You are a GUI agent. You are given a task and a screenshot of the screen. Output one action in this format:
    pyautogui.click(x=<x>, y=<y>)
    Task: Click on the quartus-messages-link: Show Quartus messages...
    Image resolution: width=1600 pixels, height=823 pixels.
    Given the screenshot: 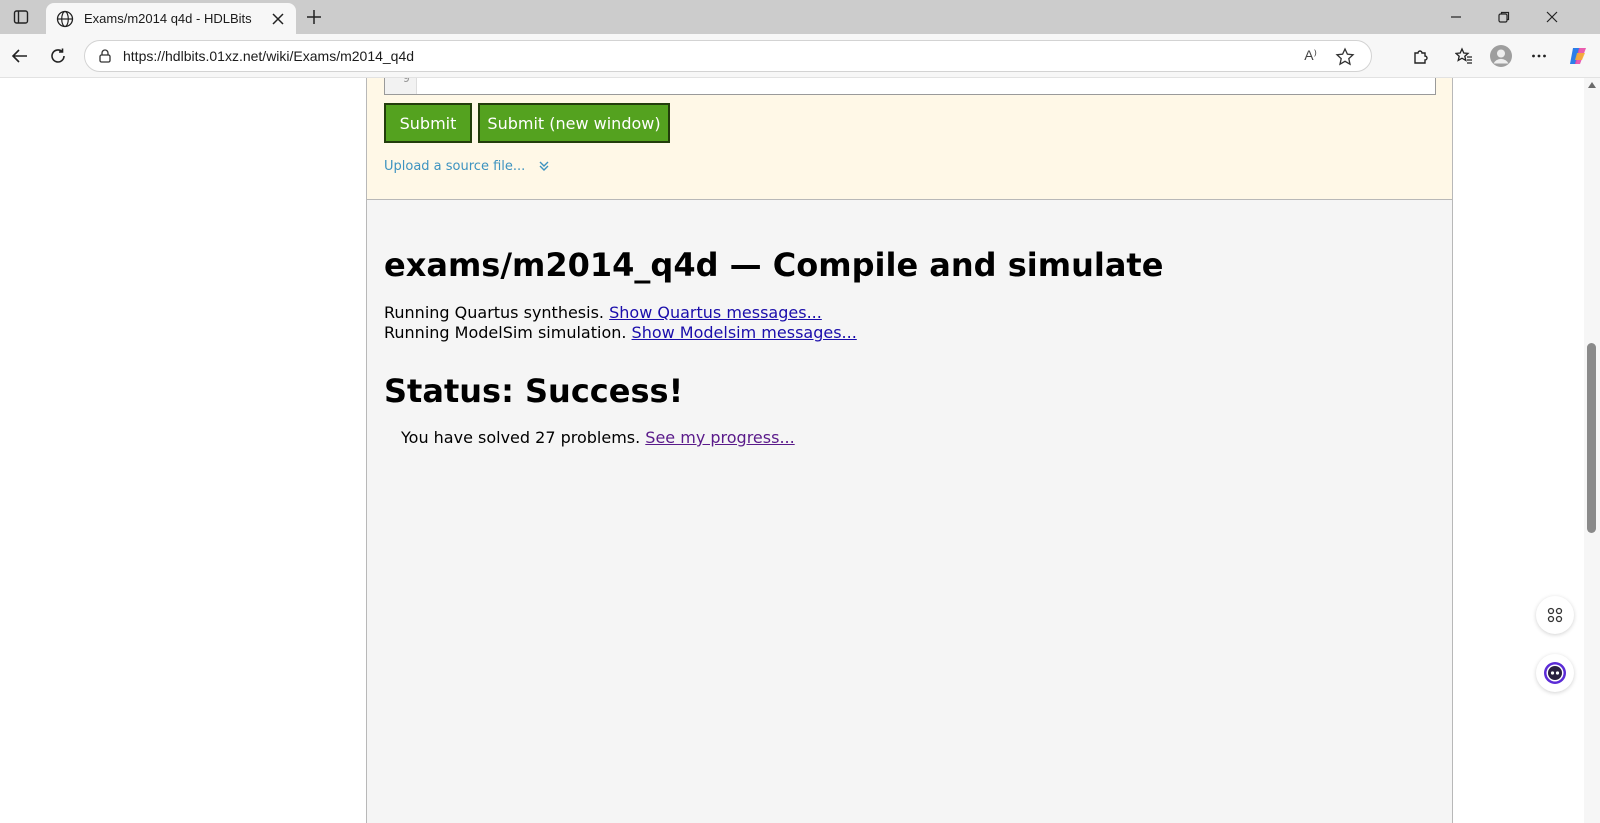 What is the action you would take?
    pyautogui.click(x=715, y=312)
    